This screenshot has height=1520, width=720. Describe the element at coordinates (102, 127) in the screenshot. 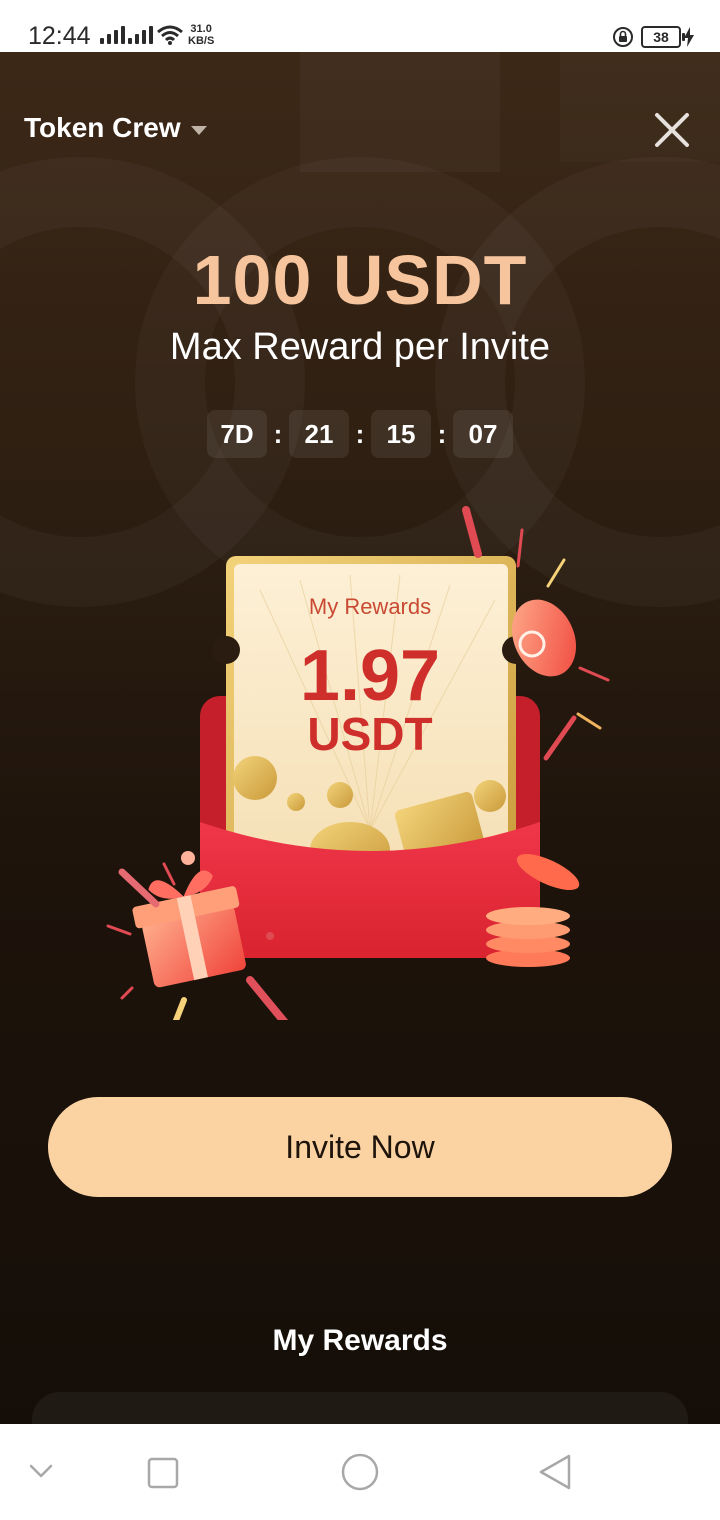

I see `crew-title: Token Crew` at that location.